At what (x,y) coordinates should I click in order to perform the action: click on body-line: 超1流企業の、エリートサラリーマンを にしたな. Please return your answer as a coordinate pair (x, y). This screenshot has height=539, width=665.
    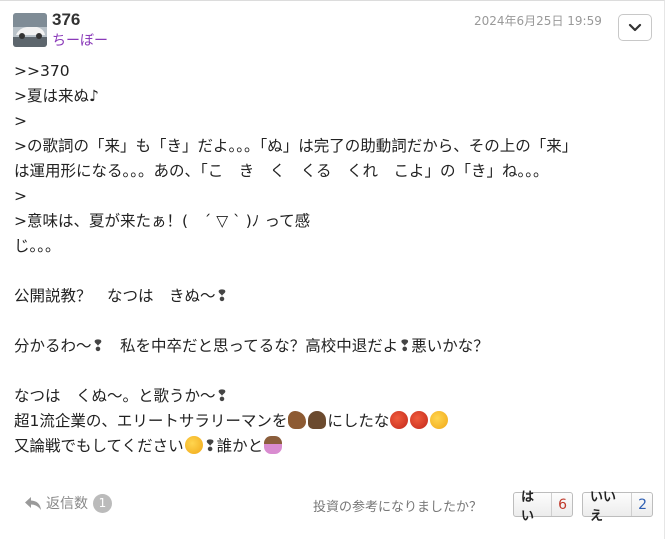
    Looking at the image, I should click on (334, 421).